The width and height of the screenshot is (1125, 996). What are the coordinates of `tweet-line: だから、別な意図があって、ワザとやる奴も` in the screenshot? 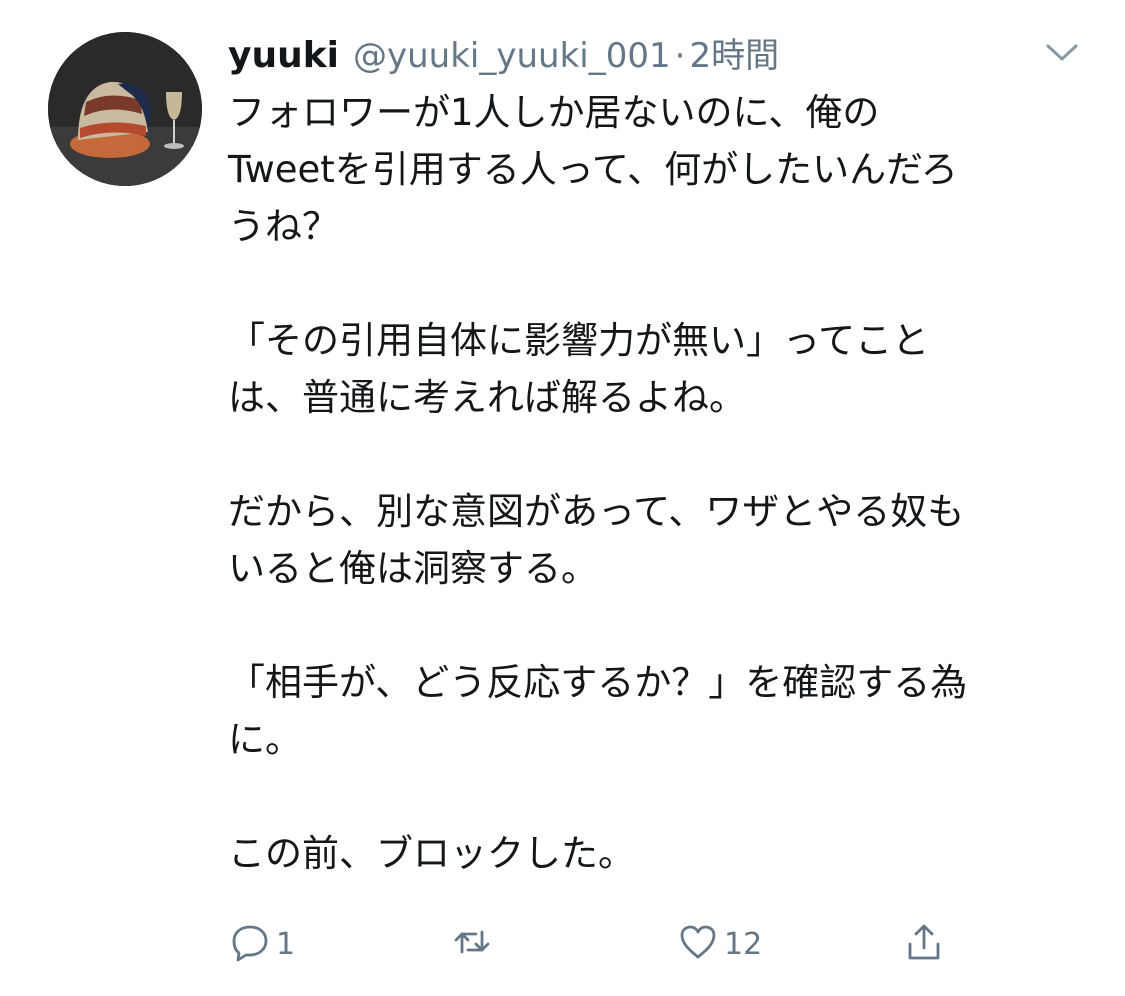 It's located at (596, 511).